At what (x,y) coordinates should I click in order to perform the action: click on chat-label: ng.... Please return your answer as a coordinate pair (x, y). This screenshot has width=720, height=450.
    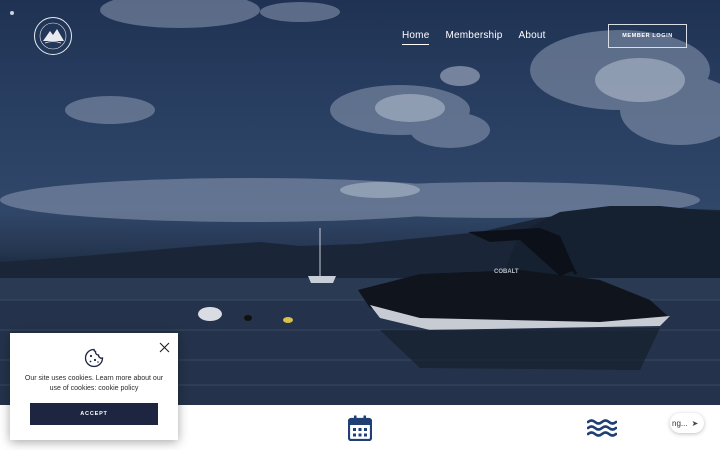
    Looking at the image, I should click on (680, 423).